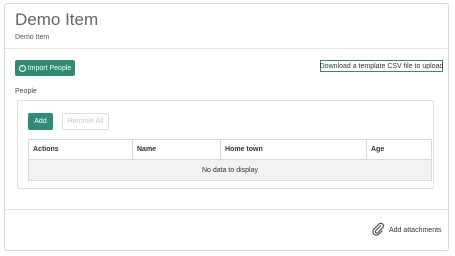 Image resolution: width=455 pixels, height=256 pixels. I want to click on people-section-label: People, so click(26, 91).